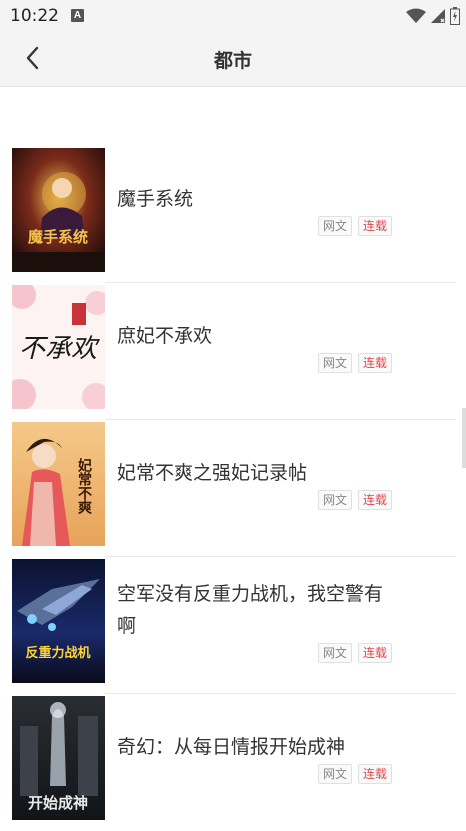  What do you see at coordinates (455, 16) in the screenshot?
I see `battery-icon` at bounding box center [455, 16].